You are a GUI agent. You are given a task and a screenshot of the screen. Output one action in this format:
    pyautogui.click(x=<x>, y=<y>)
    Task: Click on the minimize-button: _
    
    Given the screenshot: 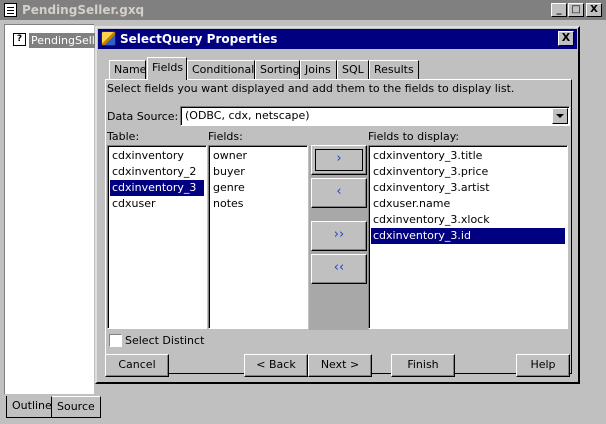 What is the action you would take?
    pyautogui.click(x=559, y=10)
    